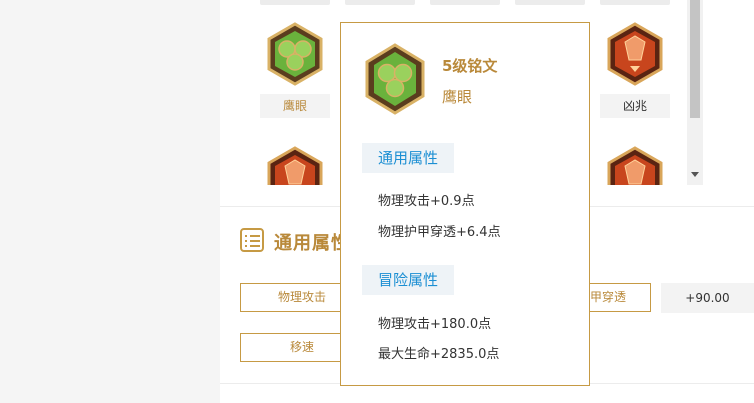  What do you see at coordinates (457, 97) in the screenshot?
I see `tooltip-rune-name: 鹰眼` at bounding box center [457, 97].